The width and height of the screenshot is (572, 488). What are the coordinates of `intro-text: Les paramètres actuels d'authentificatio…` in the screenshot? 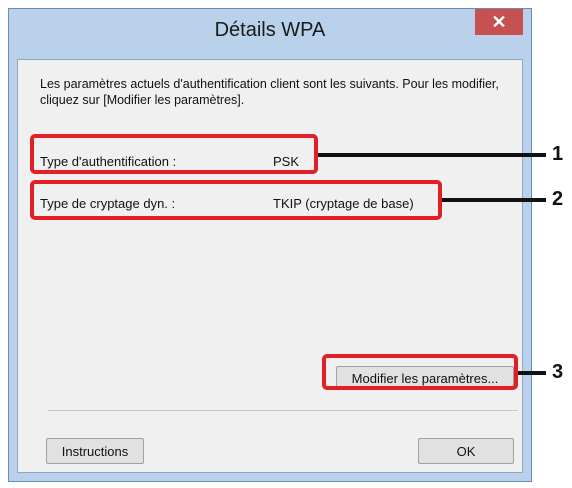 It's located at (269, 92).